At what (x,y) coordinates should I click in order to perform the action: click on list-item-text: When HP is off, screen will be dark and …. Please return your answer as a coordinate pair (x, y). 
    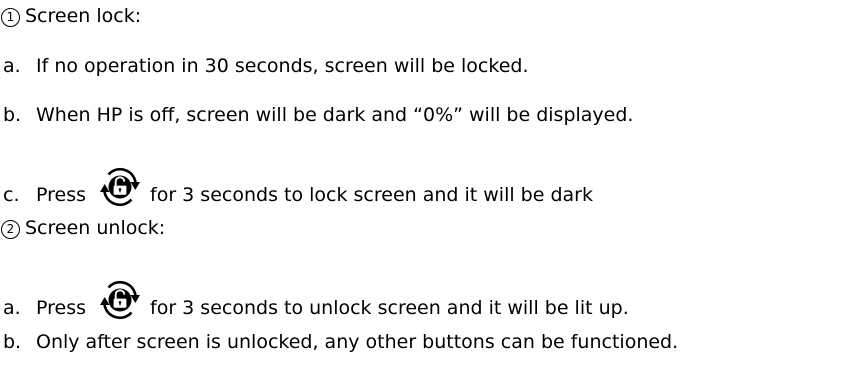
    Looking at the image, I should click on (335, 115).